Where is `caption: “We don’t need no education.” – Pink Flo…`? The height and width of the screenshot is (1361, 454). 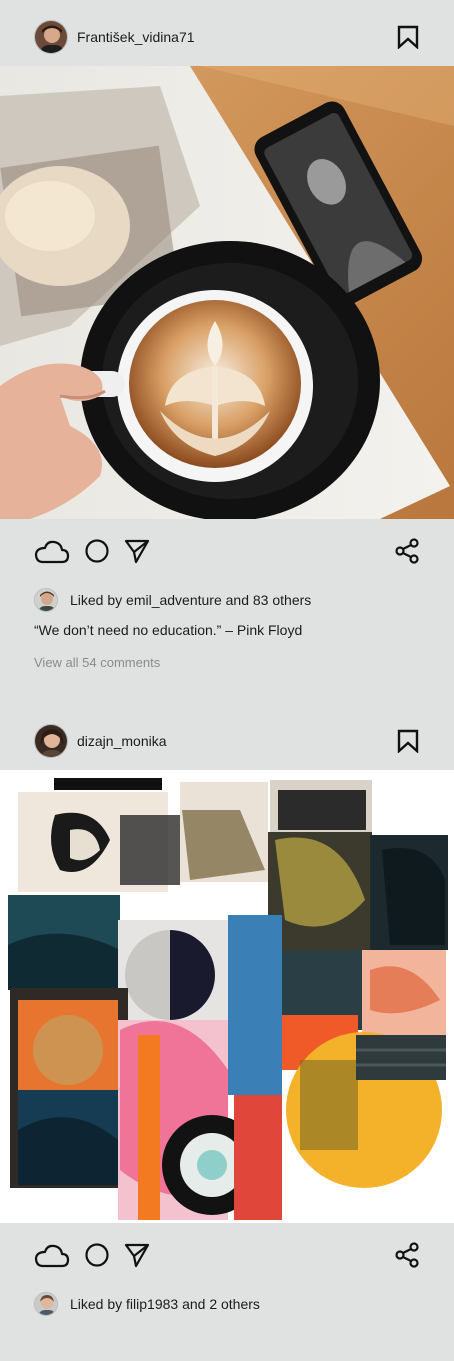 caption: “We don’t need no education.” – Pink Flo… is located at coordinates (168, 630).